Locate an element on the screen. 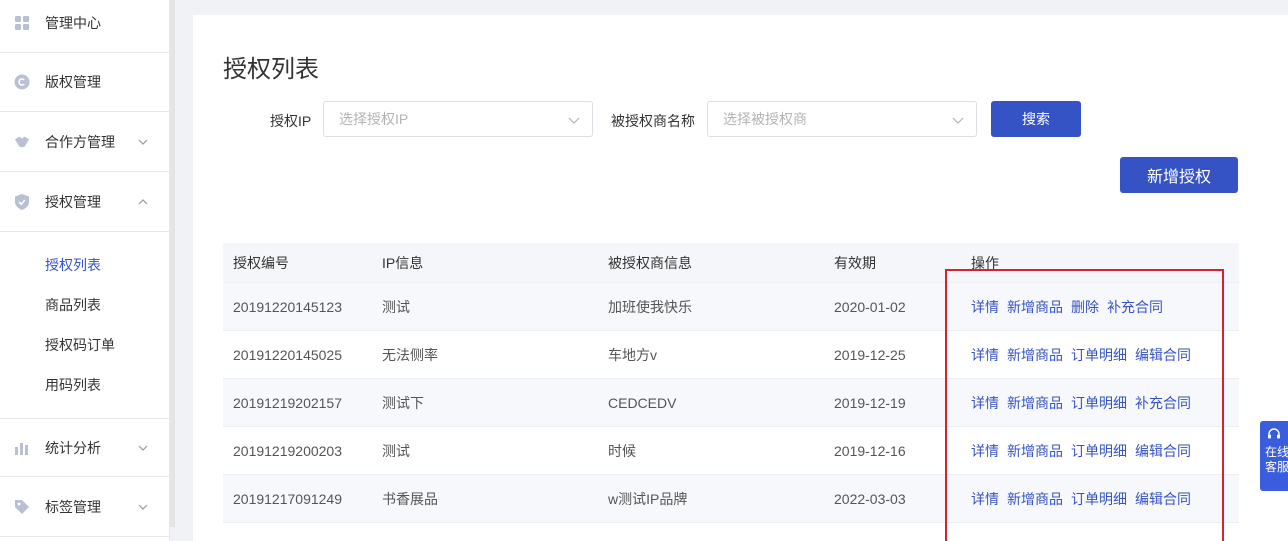  cell-licensee: 加班使我快乐 is located at coordinates (650, 306).